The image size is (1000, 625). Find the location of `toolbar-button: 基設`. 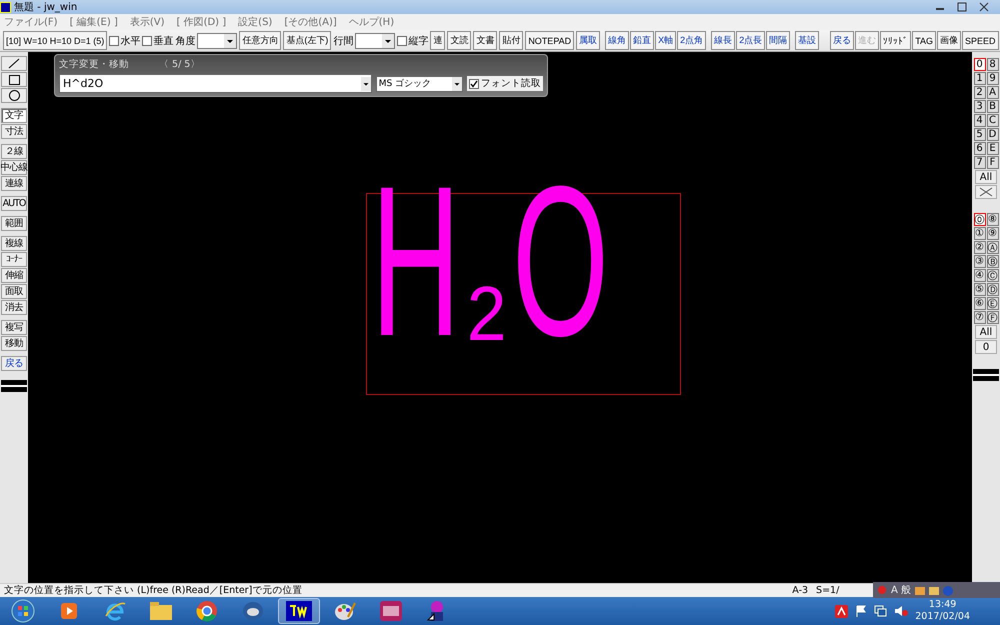

toolbar-button: 基設 is located at coordinates (807, 40).